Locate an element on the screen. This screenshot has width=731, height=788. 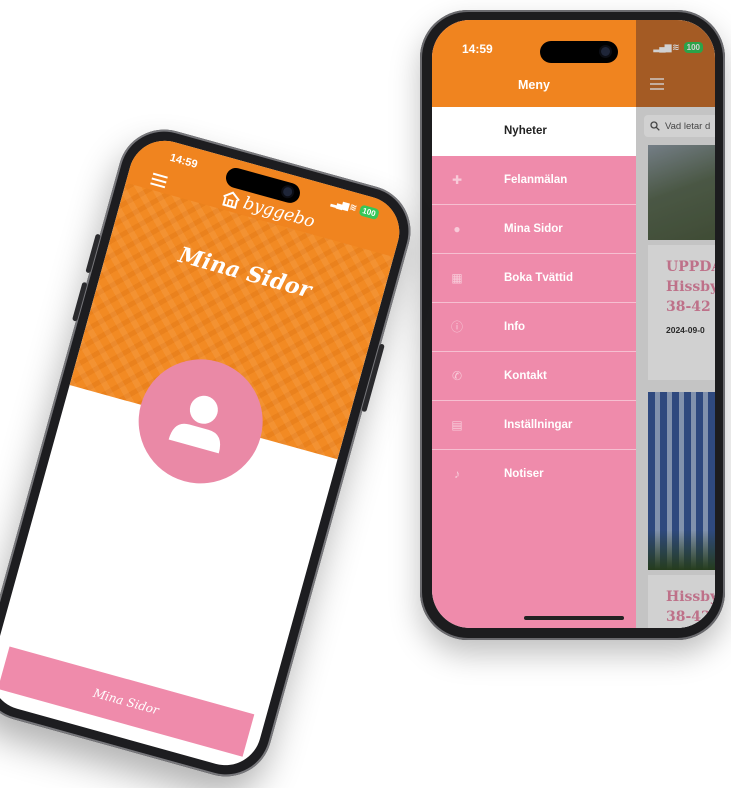
drawer-overlay is located at coordinates (675, 324).